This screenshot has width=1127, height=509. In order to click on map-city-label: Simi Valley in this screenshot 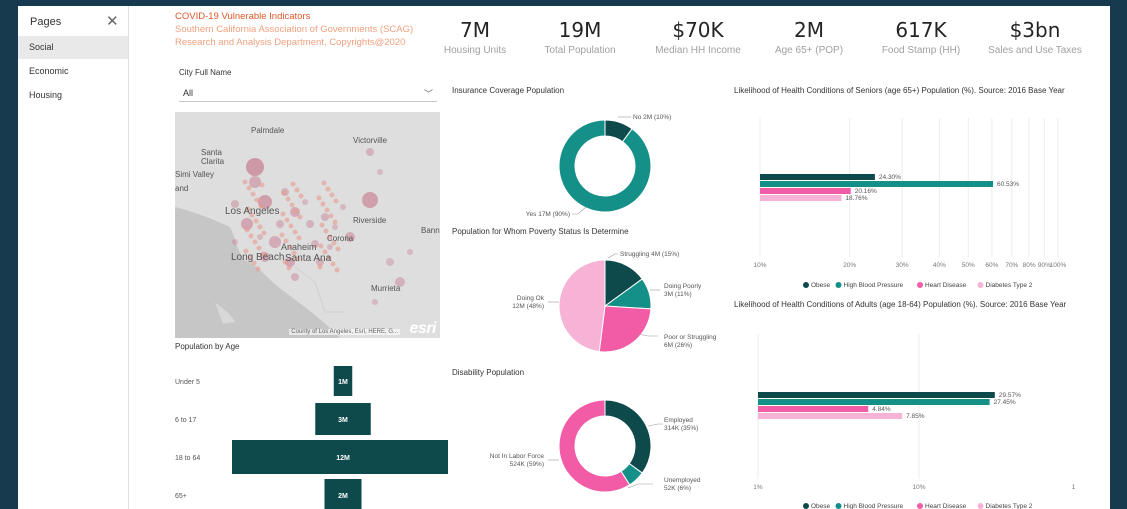, I will do `click(194, 174)`.